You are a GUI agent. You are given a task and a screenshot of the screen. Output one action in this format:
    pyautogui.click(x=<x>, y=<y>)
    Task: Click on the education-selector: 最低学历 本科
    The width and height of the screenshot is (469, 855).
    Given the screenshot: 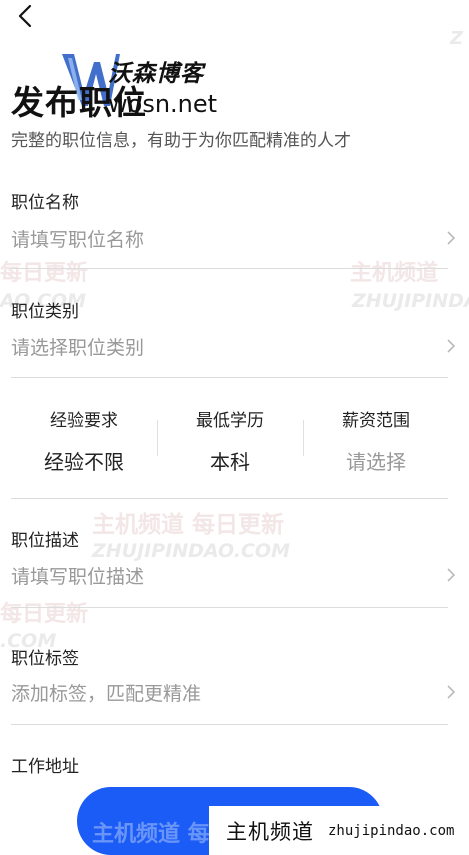 What is the action you would take?
    pyautogui.click(x=230, y=436)
    